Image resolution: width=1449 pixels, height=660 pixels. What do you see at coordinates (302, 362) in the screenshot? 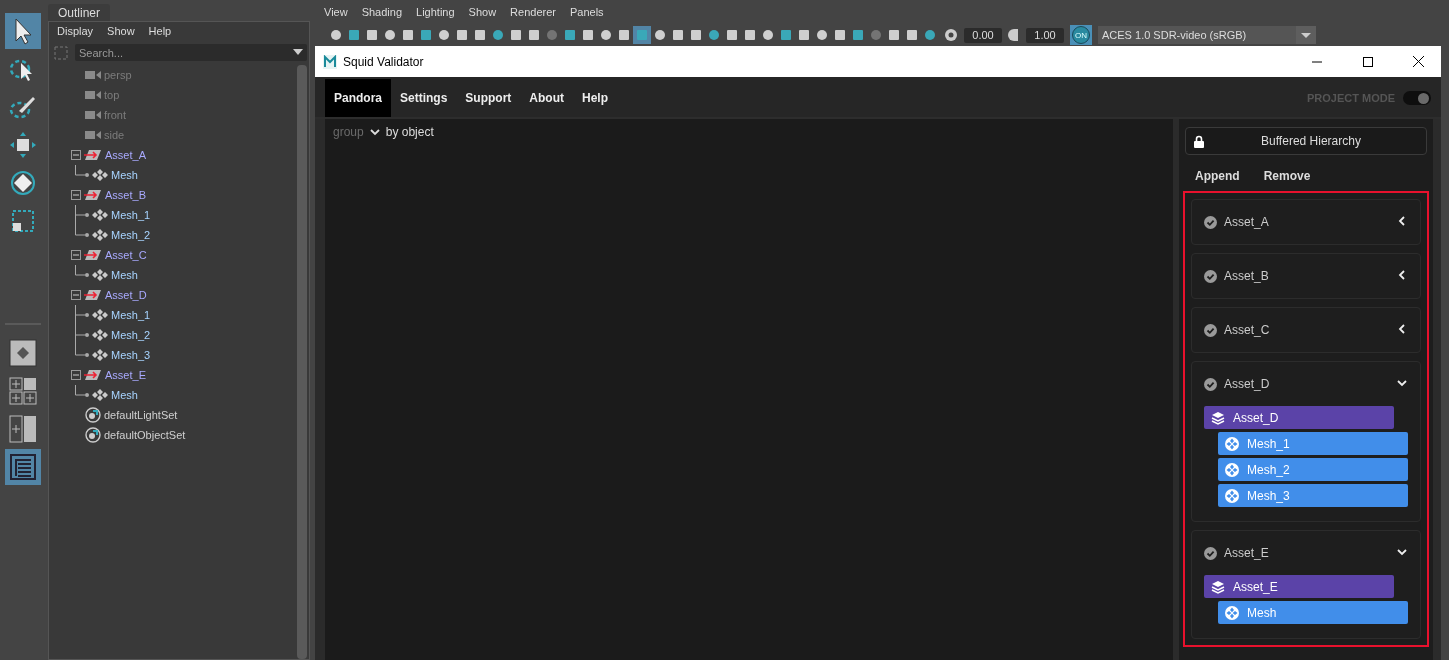
I see `scrollbar` at bounding box center [302, 362].